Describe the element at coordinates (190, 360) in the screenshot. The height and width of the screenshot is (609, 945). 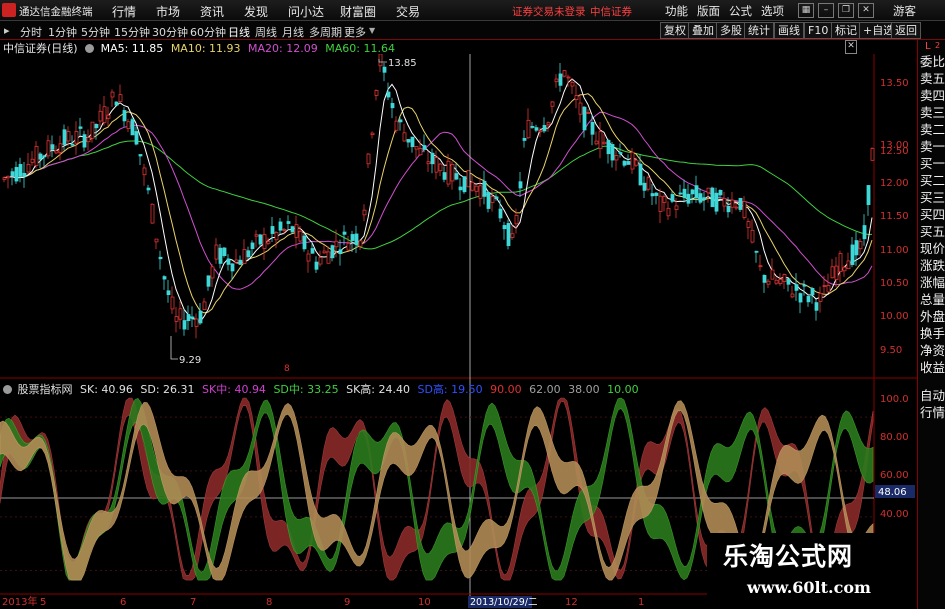
I see `low-price-label: 9.29` at that location.